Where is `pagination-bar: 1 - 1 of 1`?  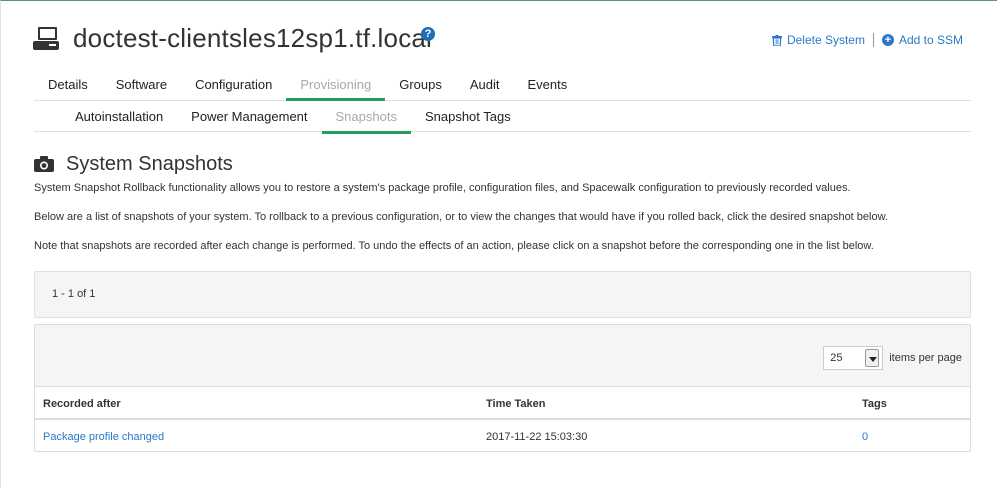
pagination-bar: 1 - 1 of 1 is located at coordinates (502, 294).